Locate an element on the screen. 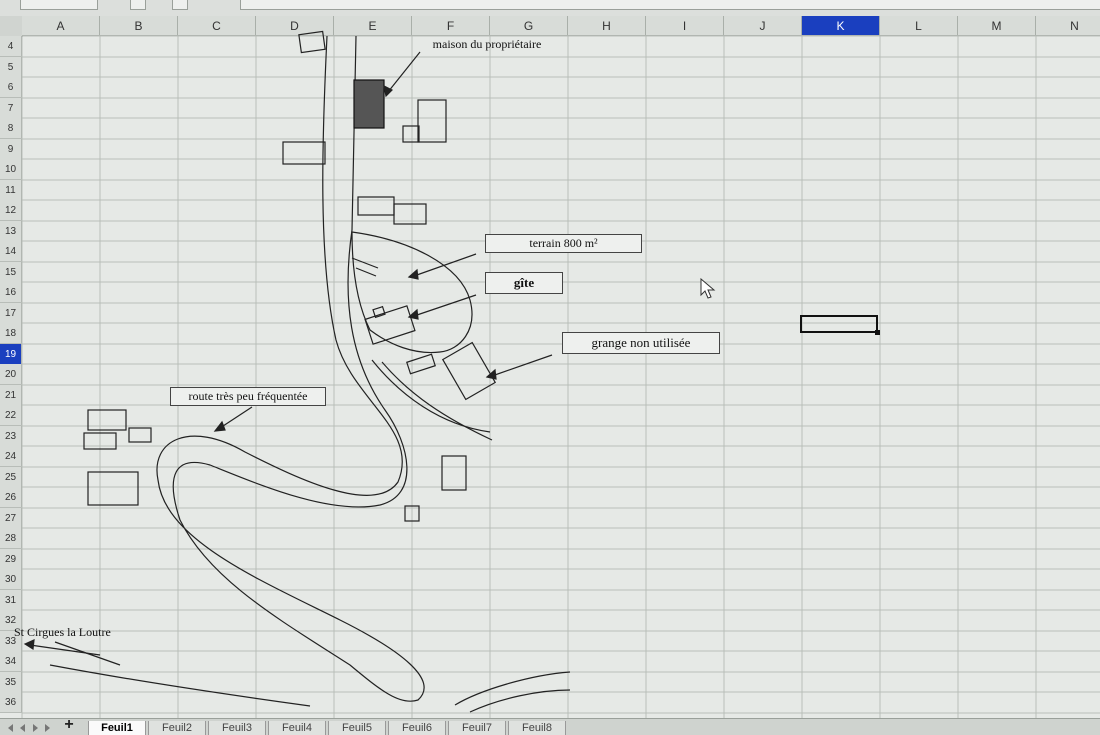 The height and width of the screenshot is (735, 1100). add-sheet-button: + is located at coordinates (69, 725).